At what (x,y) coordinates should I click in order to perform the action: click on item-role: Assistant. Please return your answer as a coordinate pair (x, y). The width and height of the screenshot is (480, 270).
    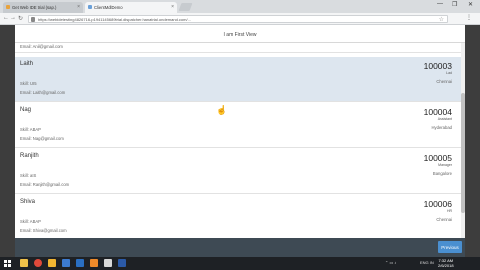
    Looking at the image, I should click on (444, 119).